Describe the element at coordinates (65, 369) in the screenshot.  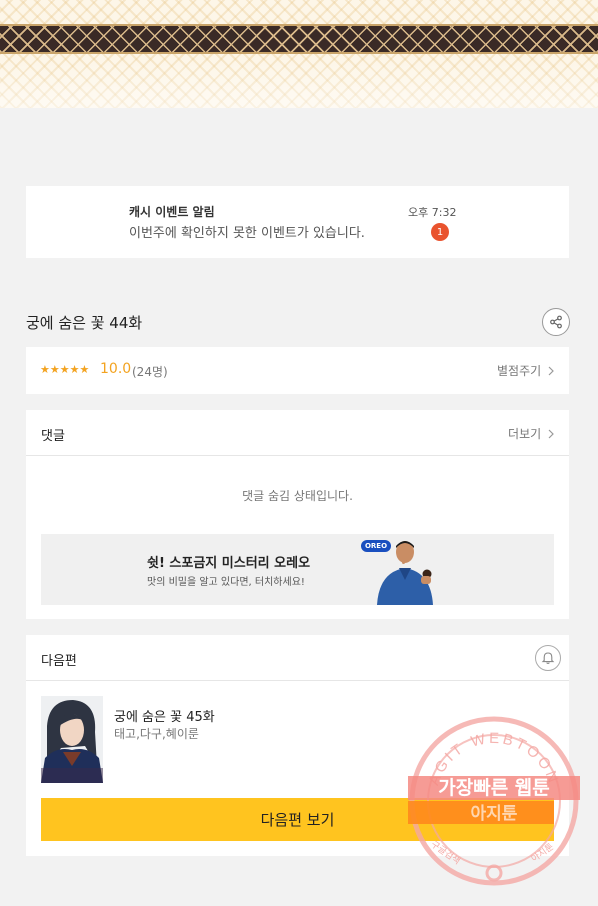
I see `star-rating-icons: ★★★★★` at that location.